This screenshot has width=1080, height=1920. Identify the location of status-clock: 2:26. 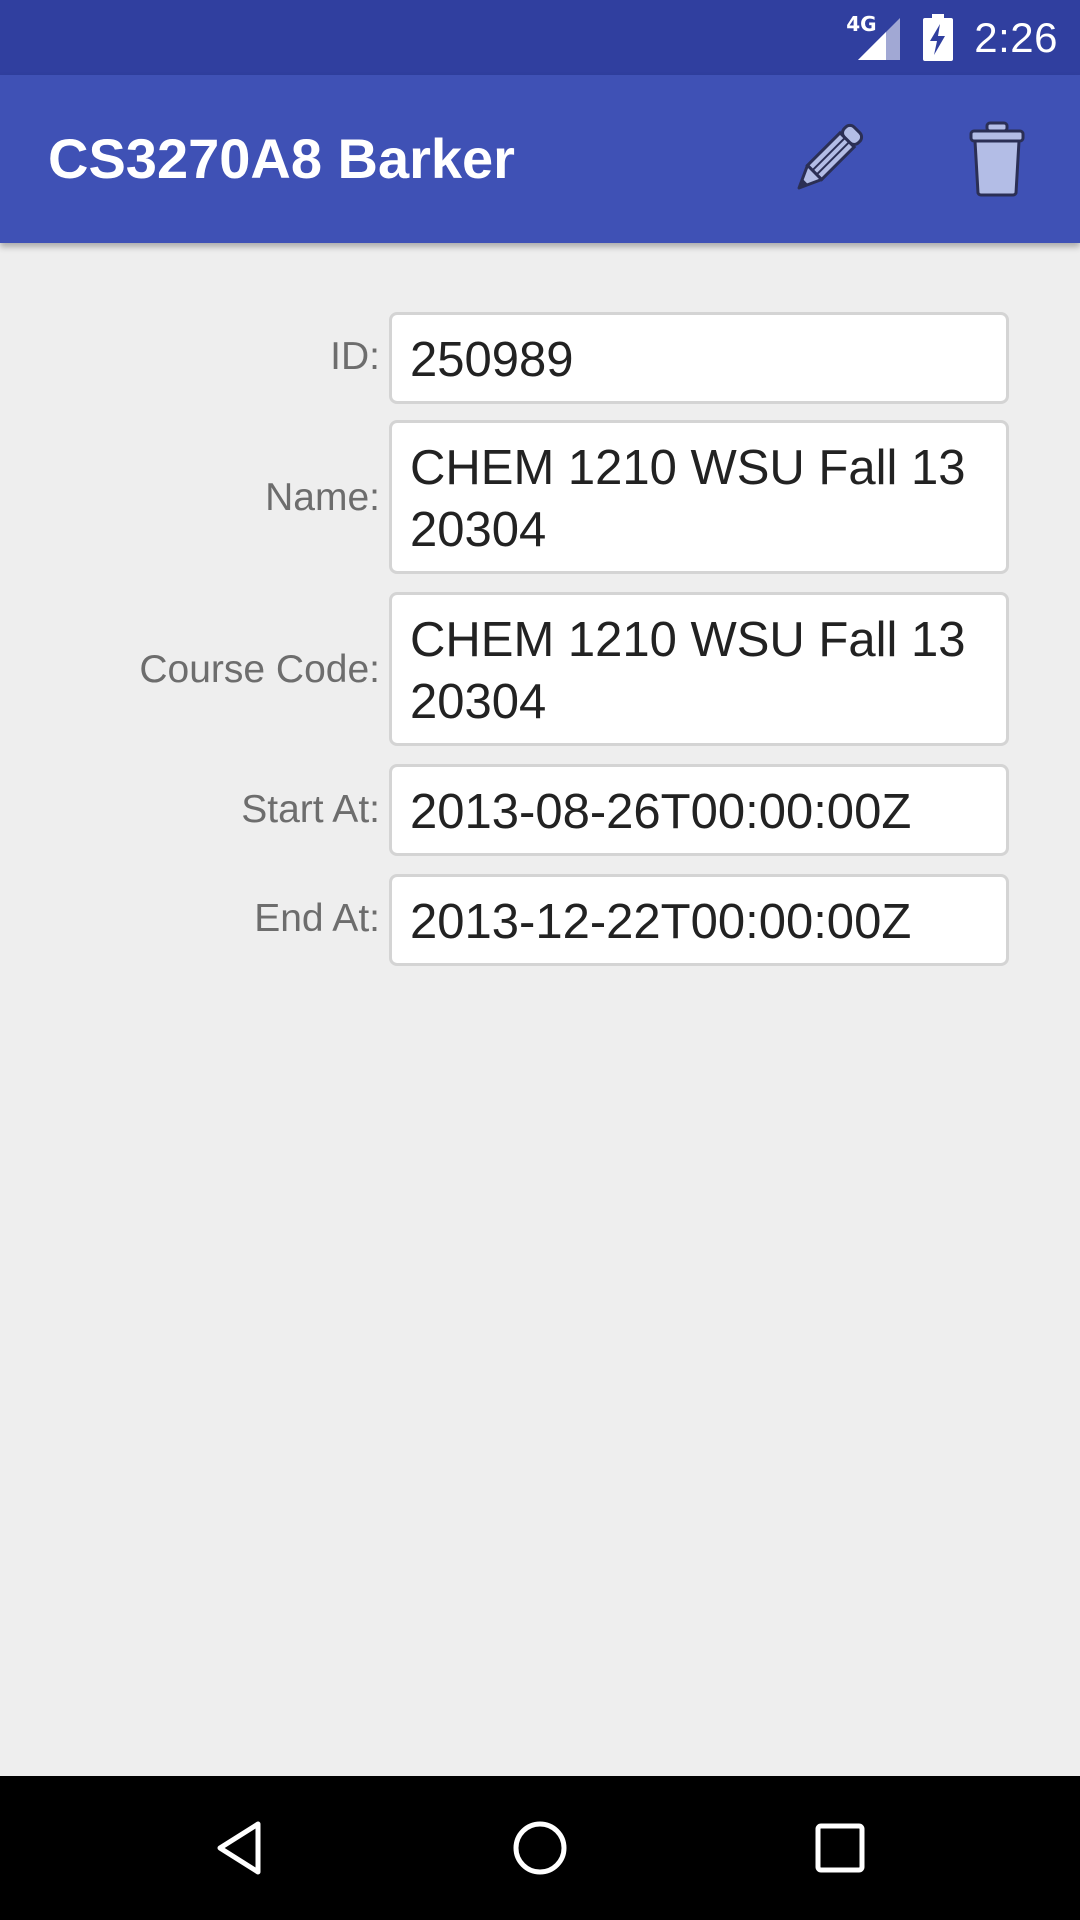
(1016, 37).